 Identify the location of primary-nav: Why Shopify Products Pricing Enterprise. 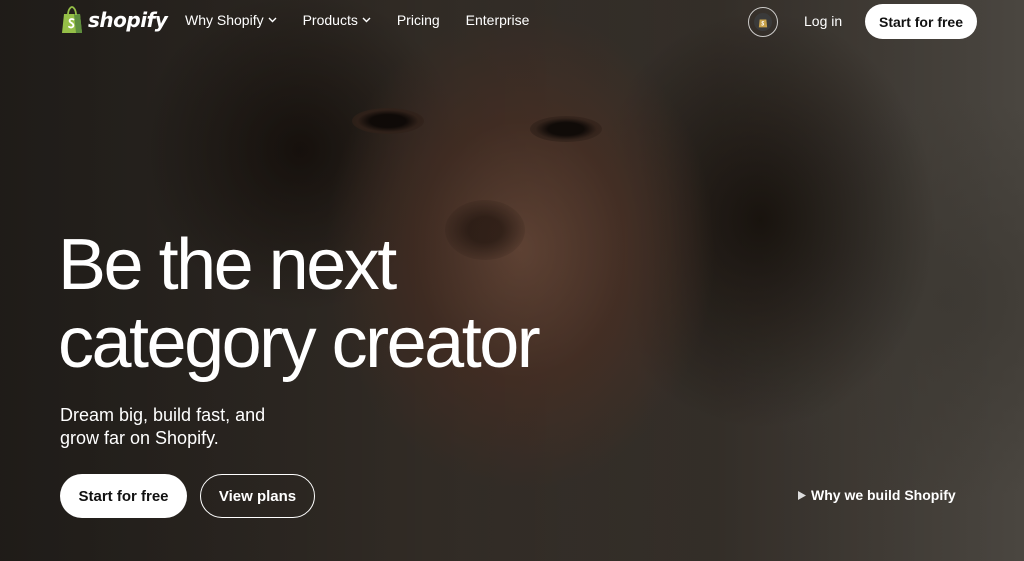
(357, 20).